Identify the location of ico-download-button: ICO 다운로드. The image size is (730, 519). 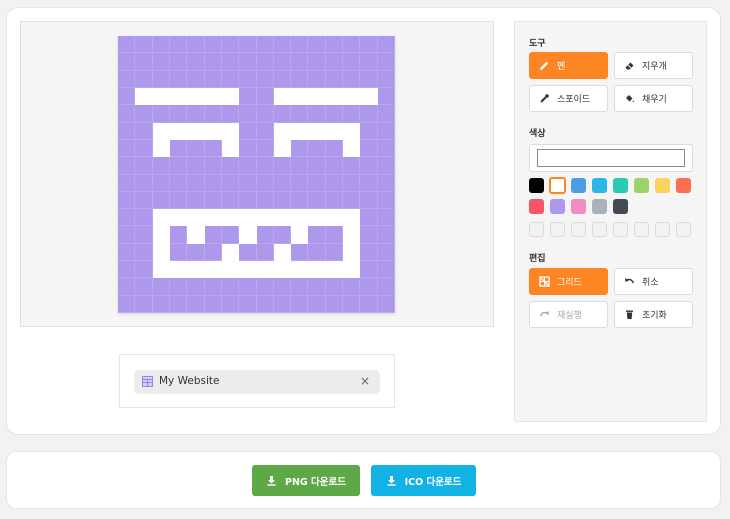
(423, 480).